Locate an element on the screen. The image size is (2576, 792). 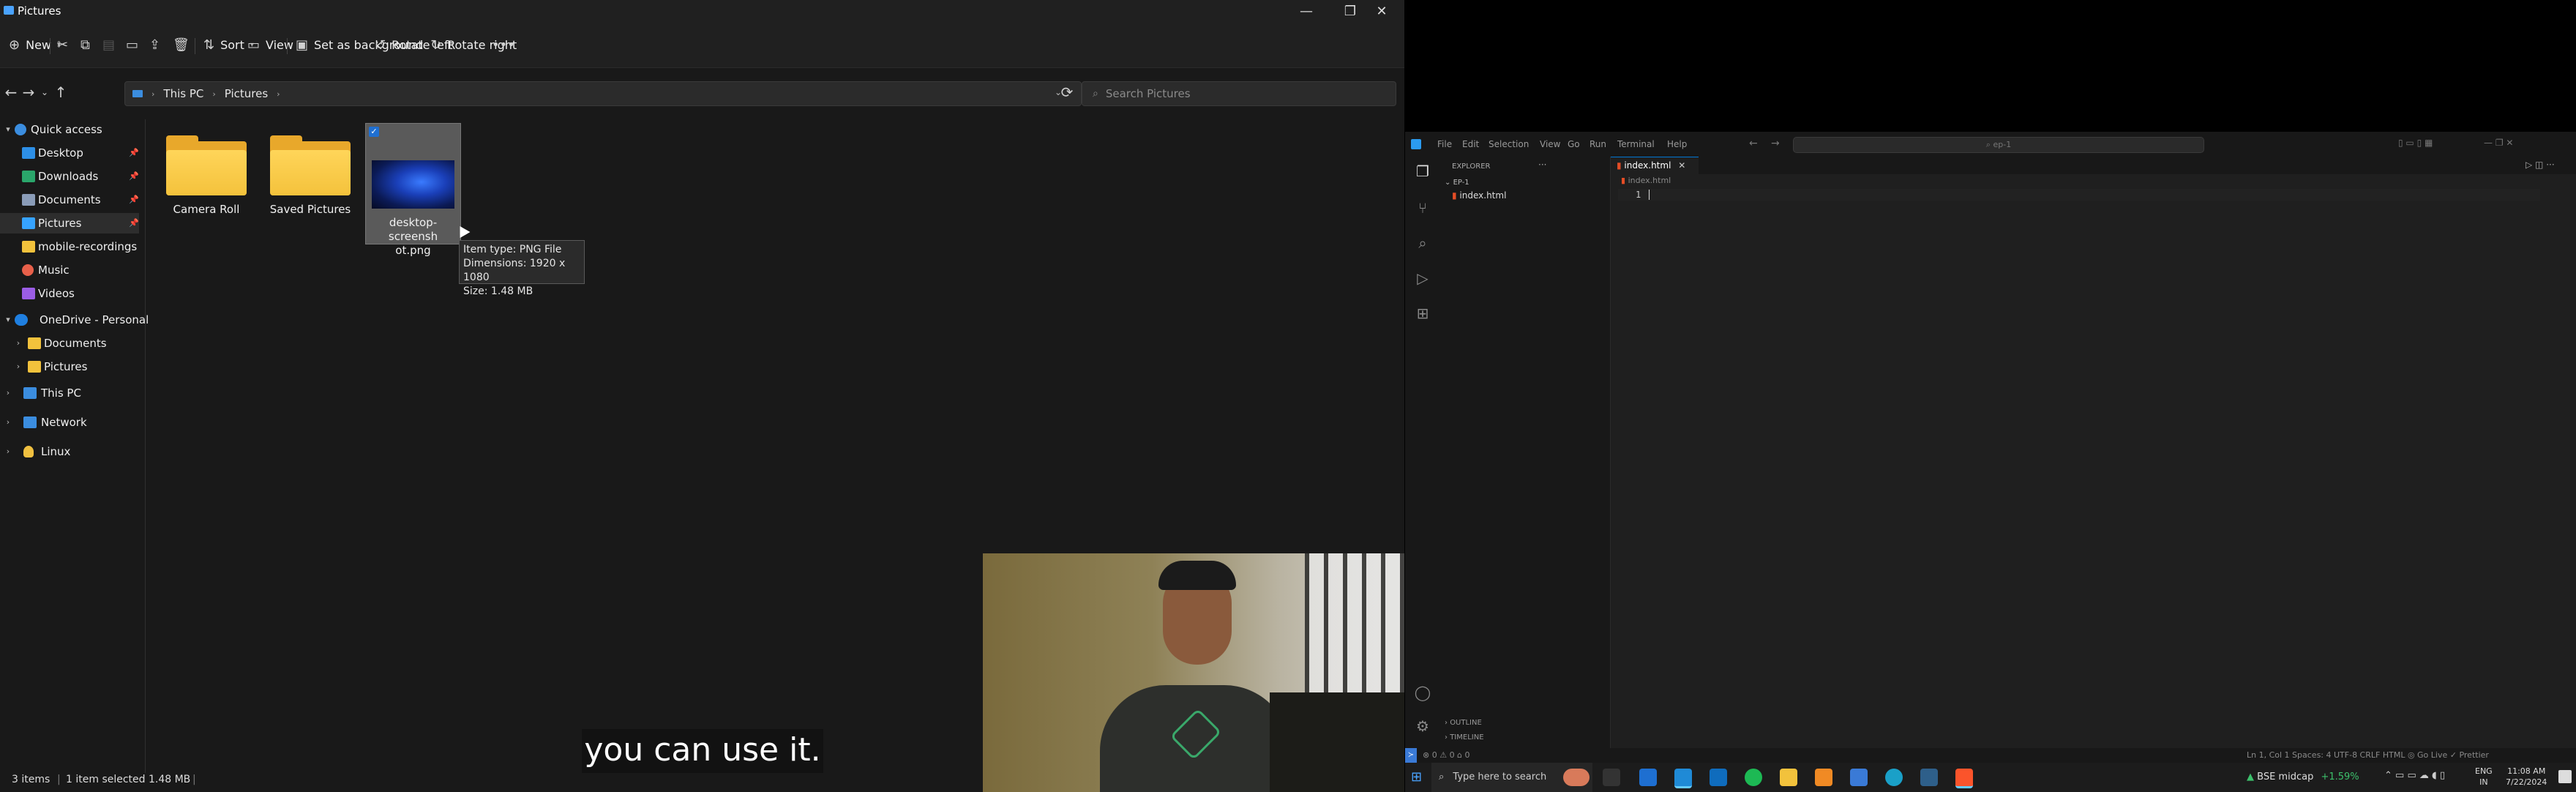
account-icon: ◯ is located at coordinates (1422, 692).